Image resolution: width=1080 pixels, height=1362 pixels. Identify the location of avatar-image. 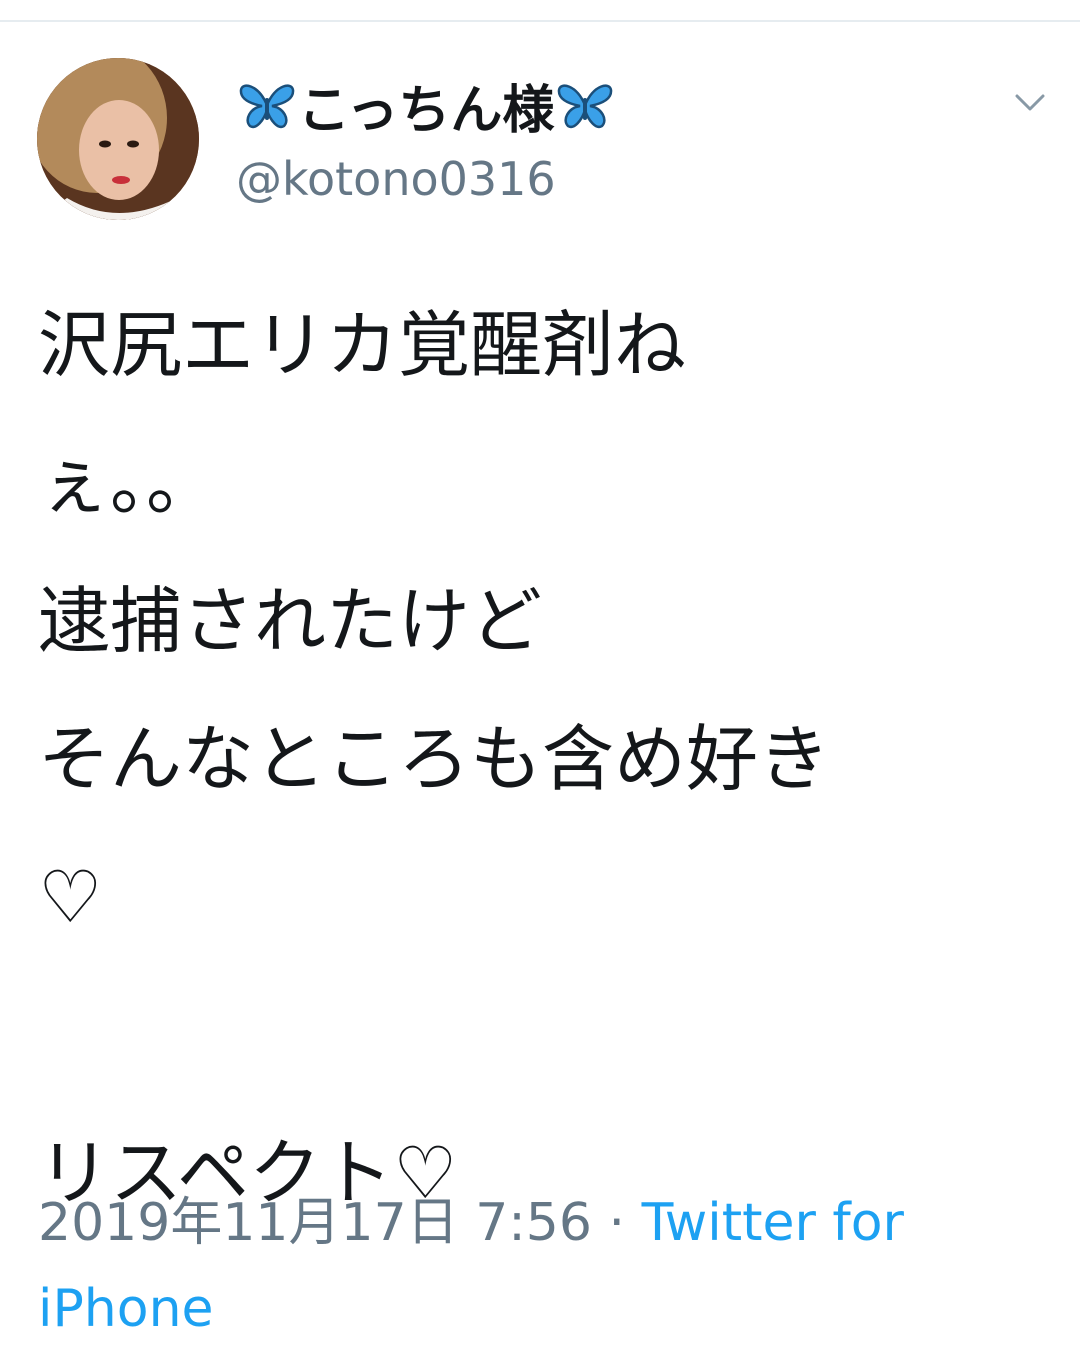
(118, 139).